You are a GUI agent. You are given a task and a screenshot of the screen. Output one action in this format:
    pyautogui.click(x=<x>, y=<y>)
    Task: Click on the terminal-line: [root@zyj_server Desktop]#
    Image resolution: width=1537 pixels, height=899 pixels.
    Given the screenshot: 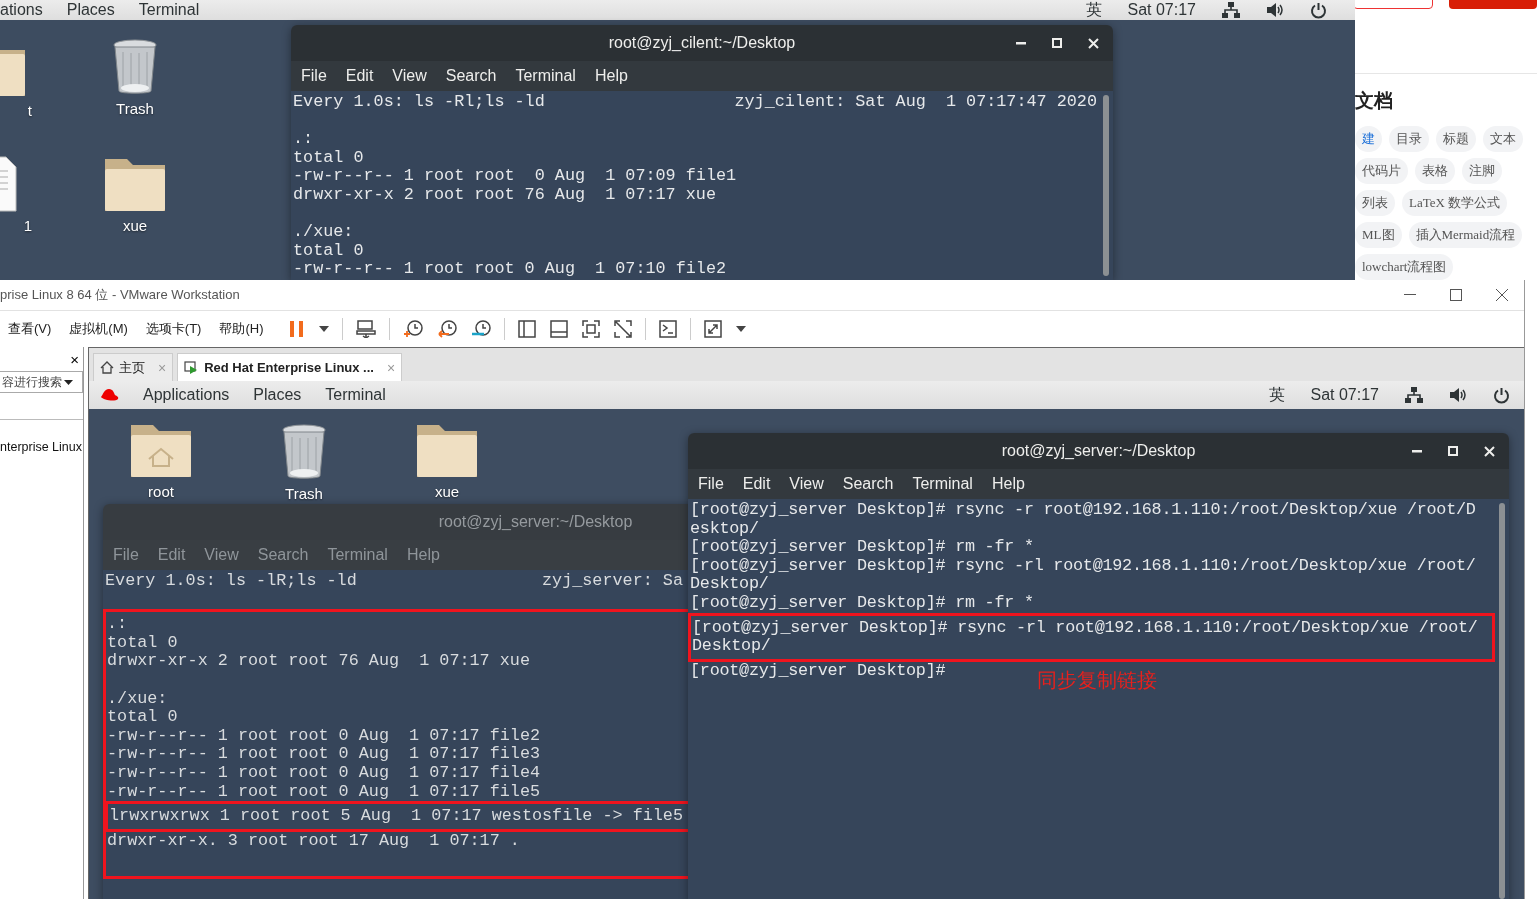 What is the action you would take?
    pyautogui.click(x=818, y=670)
    